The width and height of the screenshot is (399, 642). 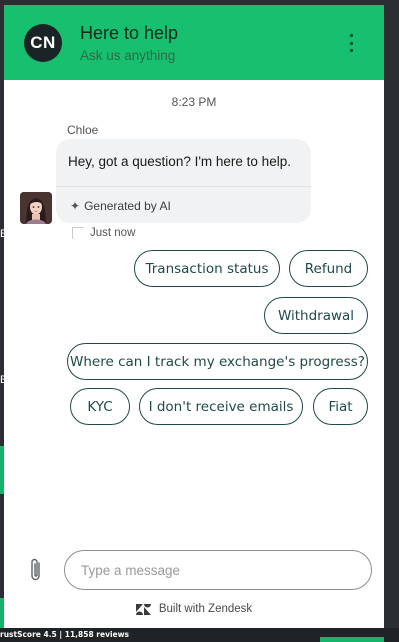 I want to click on bubble-divider, so click(x=183, y=186).